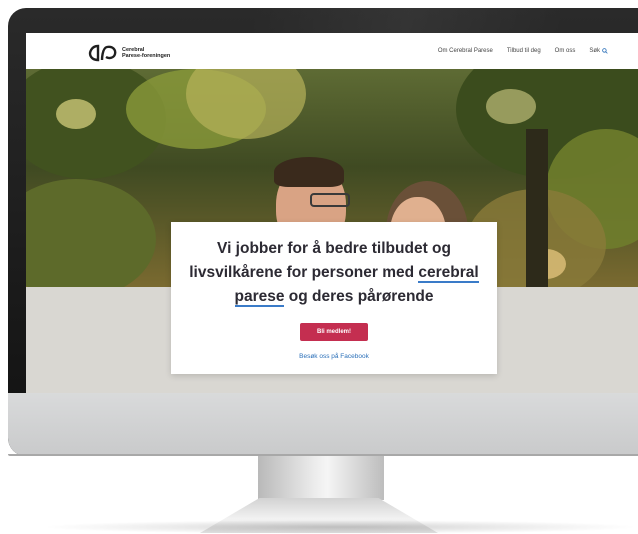 Image resolution: width=638 pixels, height=534 pixels. What do you see at coordinates (323, 424) in the screenshot?
I see `monitor-chin` at bounding box center [323, 424].